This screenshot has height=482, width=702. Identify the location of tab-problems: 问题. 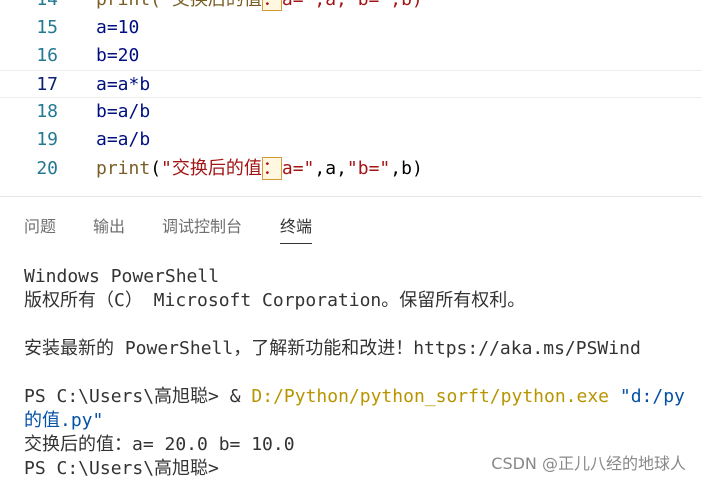
(40, 228).